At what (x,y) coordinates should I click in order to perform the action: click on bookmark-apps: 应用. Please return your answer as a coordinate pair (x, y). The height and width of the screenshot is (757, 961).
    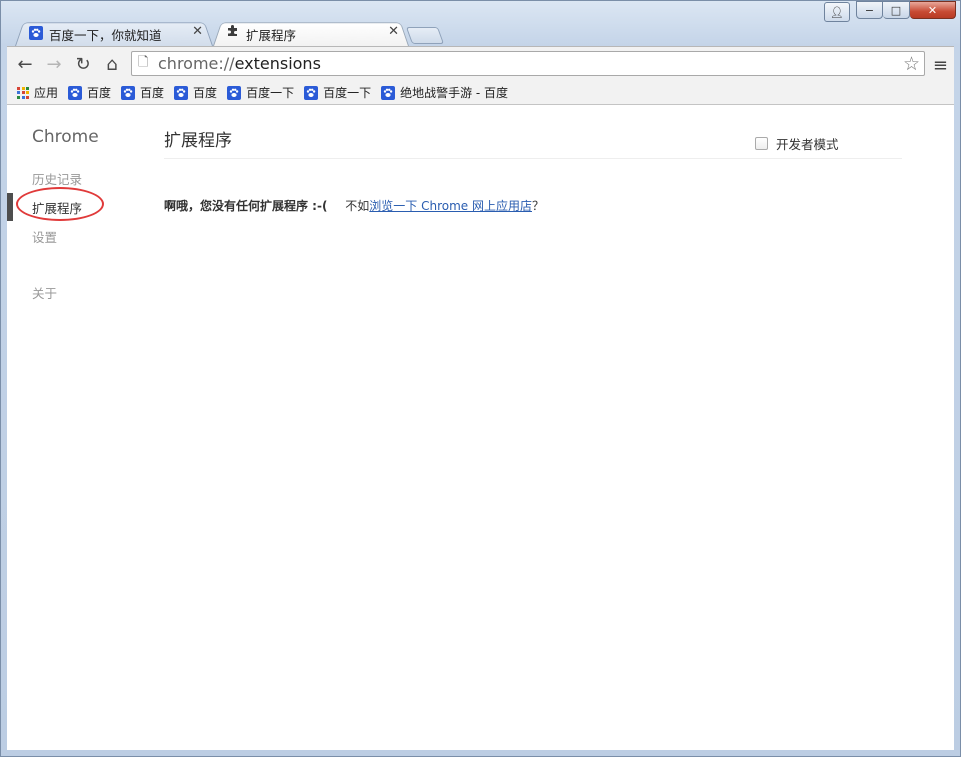
    Looking at the image, I should click on (37, 92).